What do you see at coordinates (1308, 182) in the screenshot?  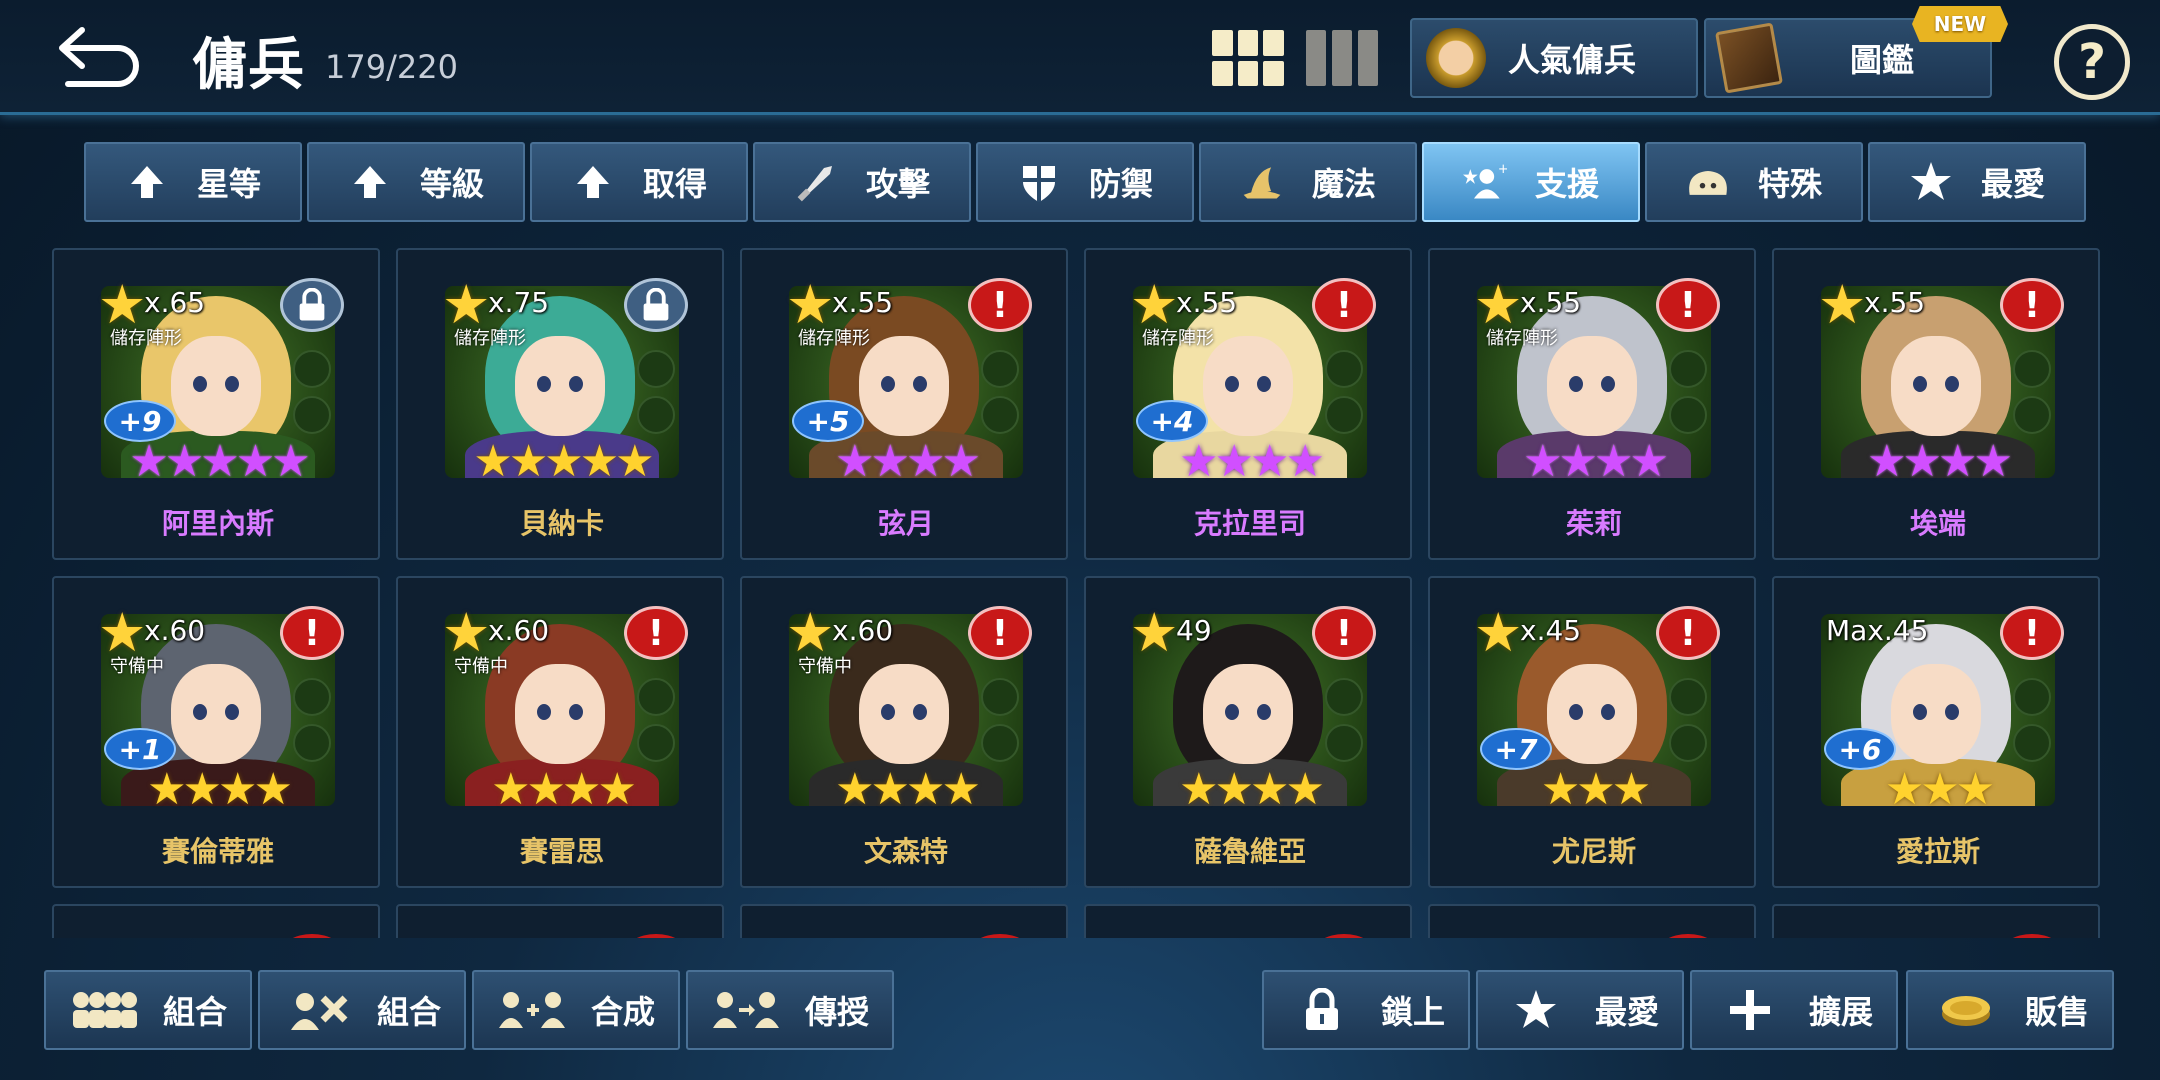 I see `tab-5: 魔法` at bounding box center [1308, 182].